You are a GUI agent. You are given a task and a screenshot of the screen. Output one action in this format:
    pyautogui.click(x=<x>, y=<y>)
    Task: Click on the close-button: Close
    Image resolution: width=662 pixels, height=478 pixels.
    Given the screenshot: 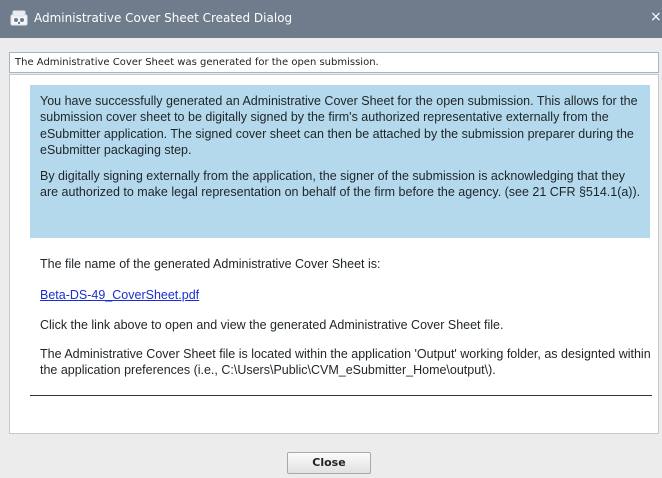 What is the action you would take?
    pyautogui.click(x=329, y=463)
    